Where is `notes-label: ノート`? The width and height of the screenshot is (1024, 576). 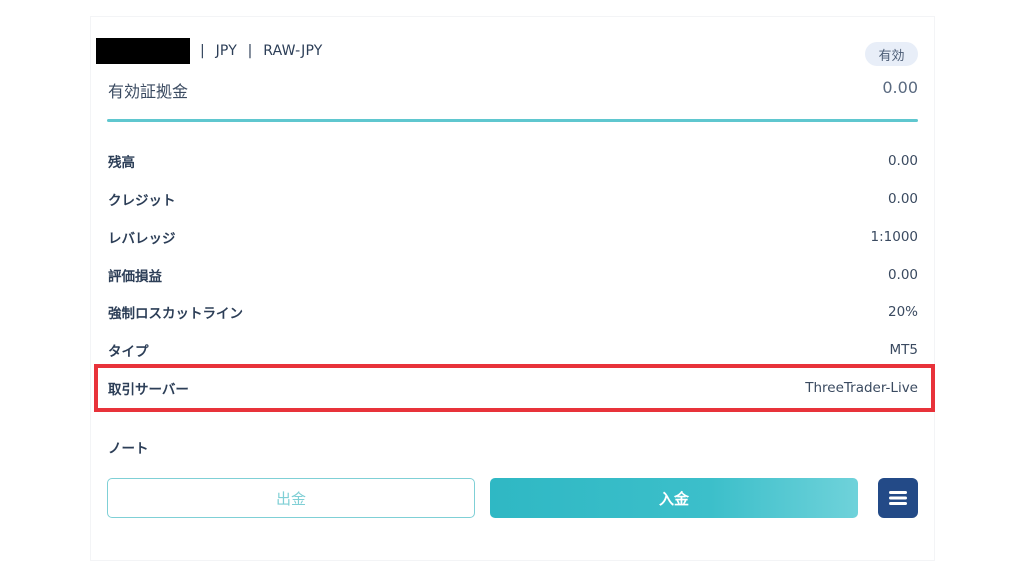
notes-label: ノート is located at coordinates (128, 449).